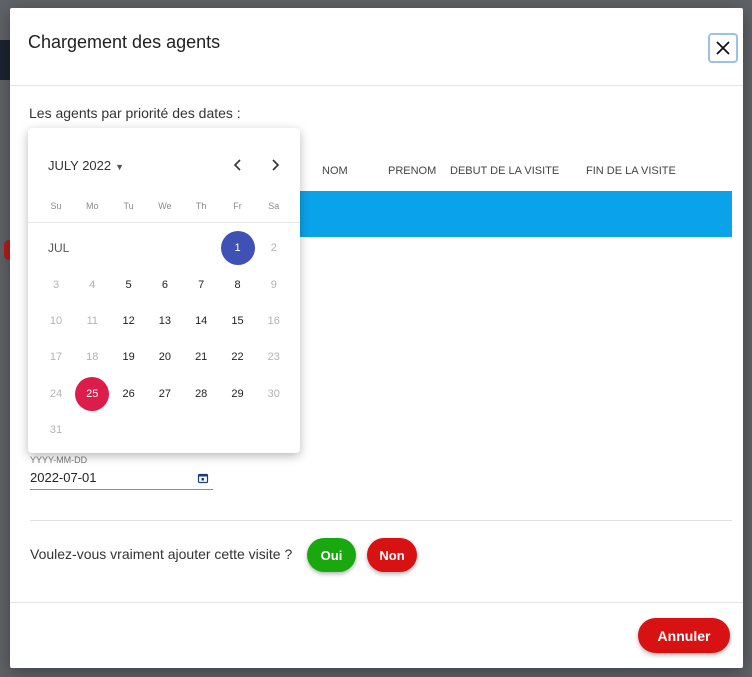  Describe the element at coordinates (59, 248) in the screenshot. I see `month-short-label: JUL` at that location.